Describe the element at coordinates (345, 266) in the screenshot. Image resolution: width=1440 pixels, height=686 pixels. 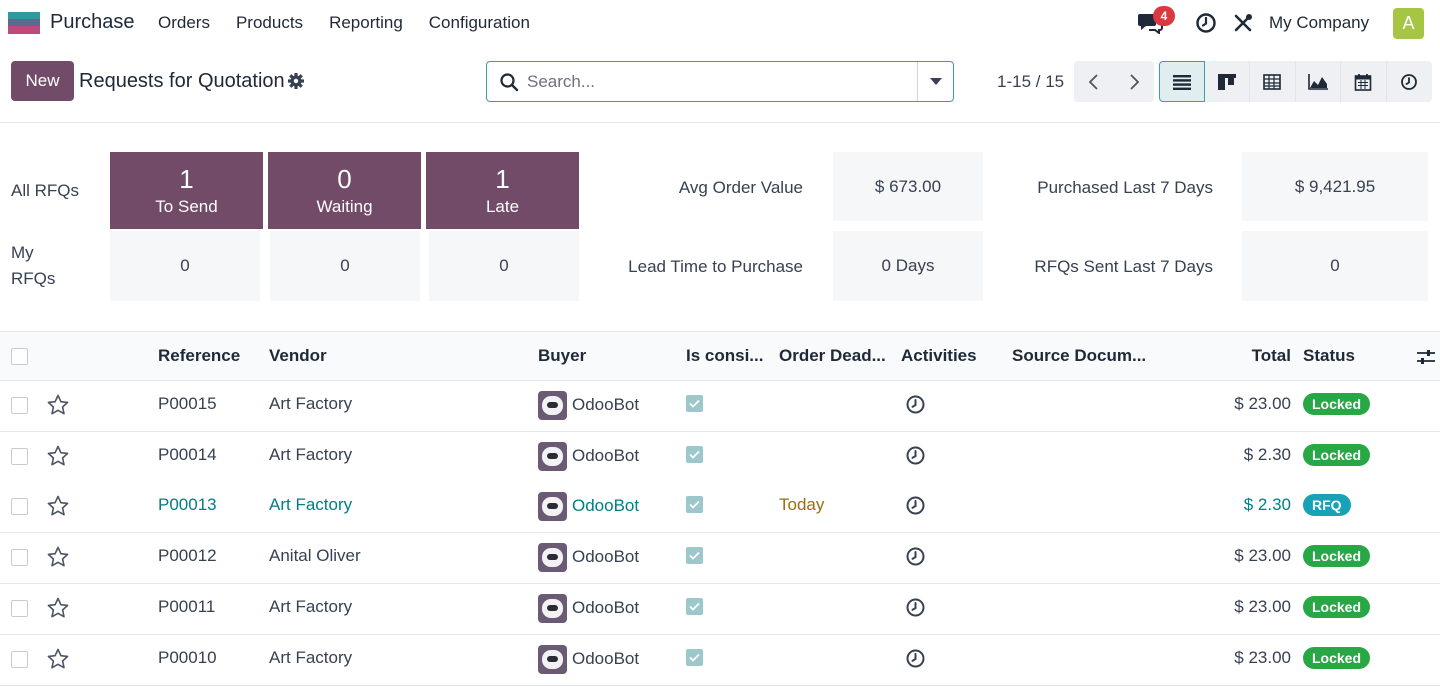
I see `my-waiting-value: 0` at that location.